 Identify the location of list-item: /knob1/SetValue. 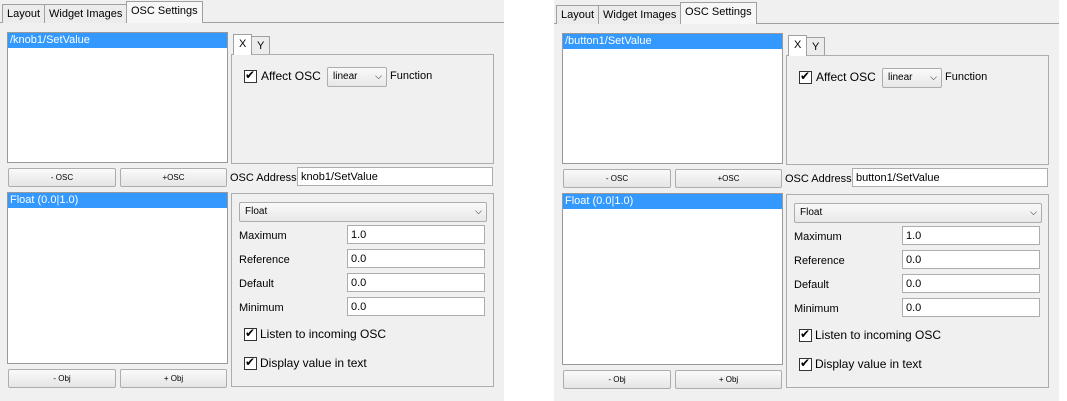
(117, 40).